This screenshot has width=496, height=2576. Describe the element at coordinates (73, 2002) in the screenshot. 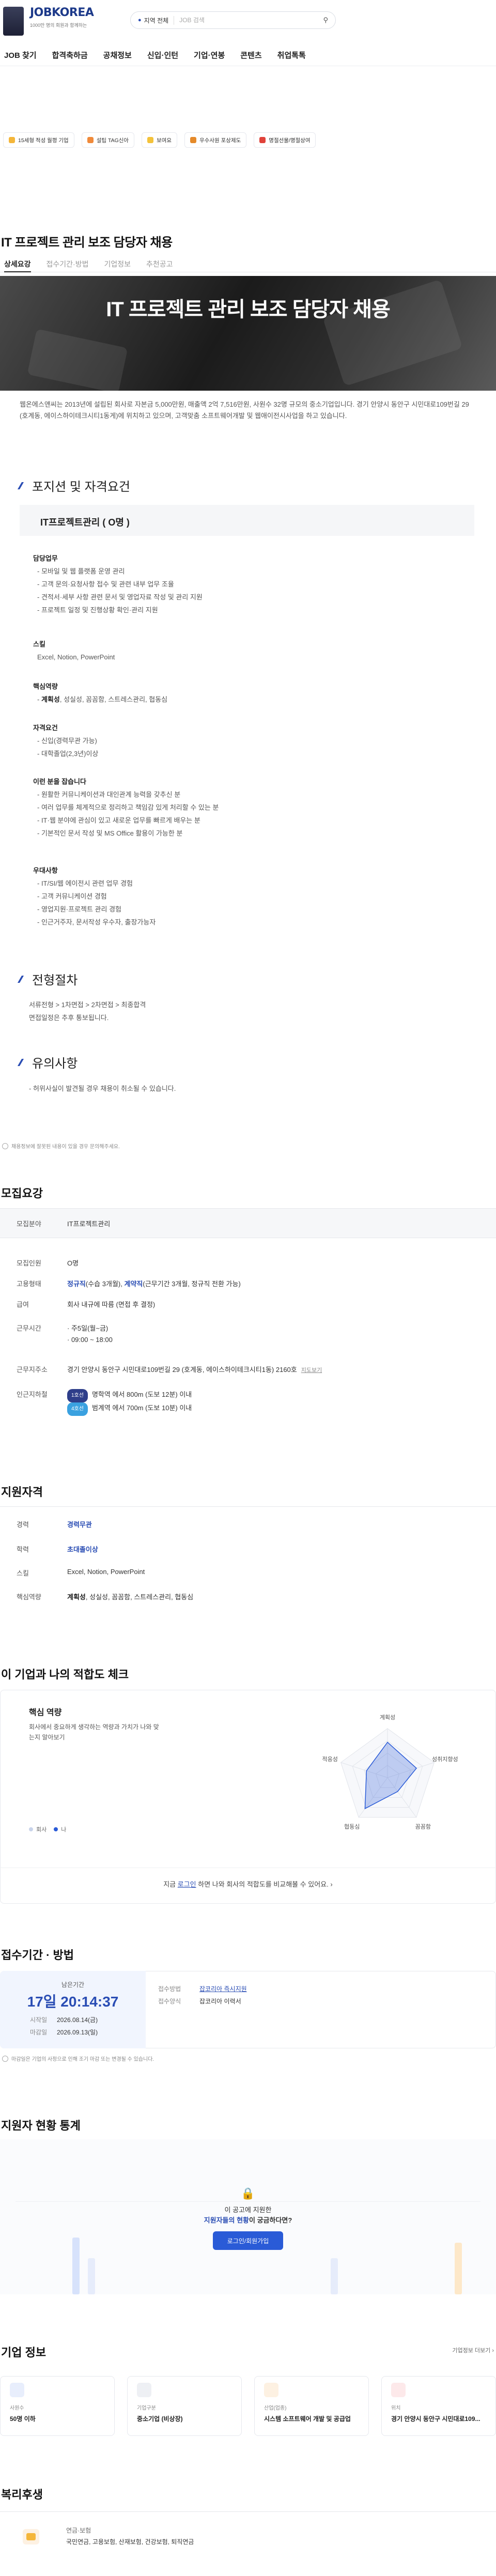

I see `remain-time: 17일 20:14:37` at that location.